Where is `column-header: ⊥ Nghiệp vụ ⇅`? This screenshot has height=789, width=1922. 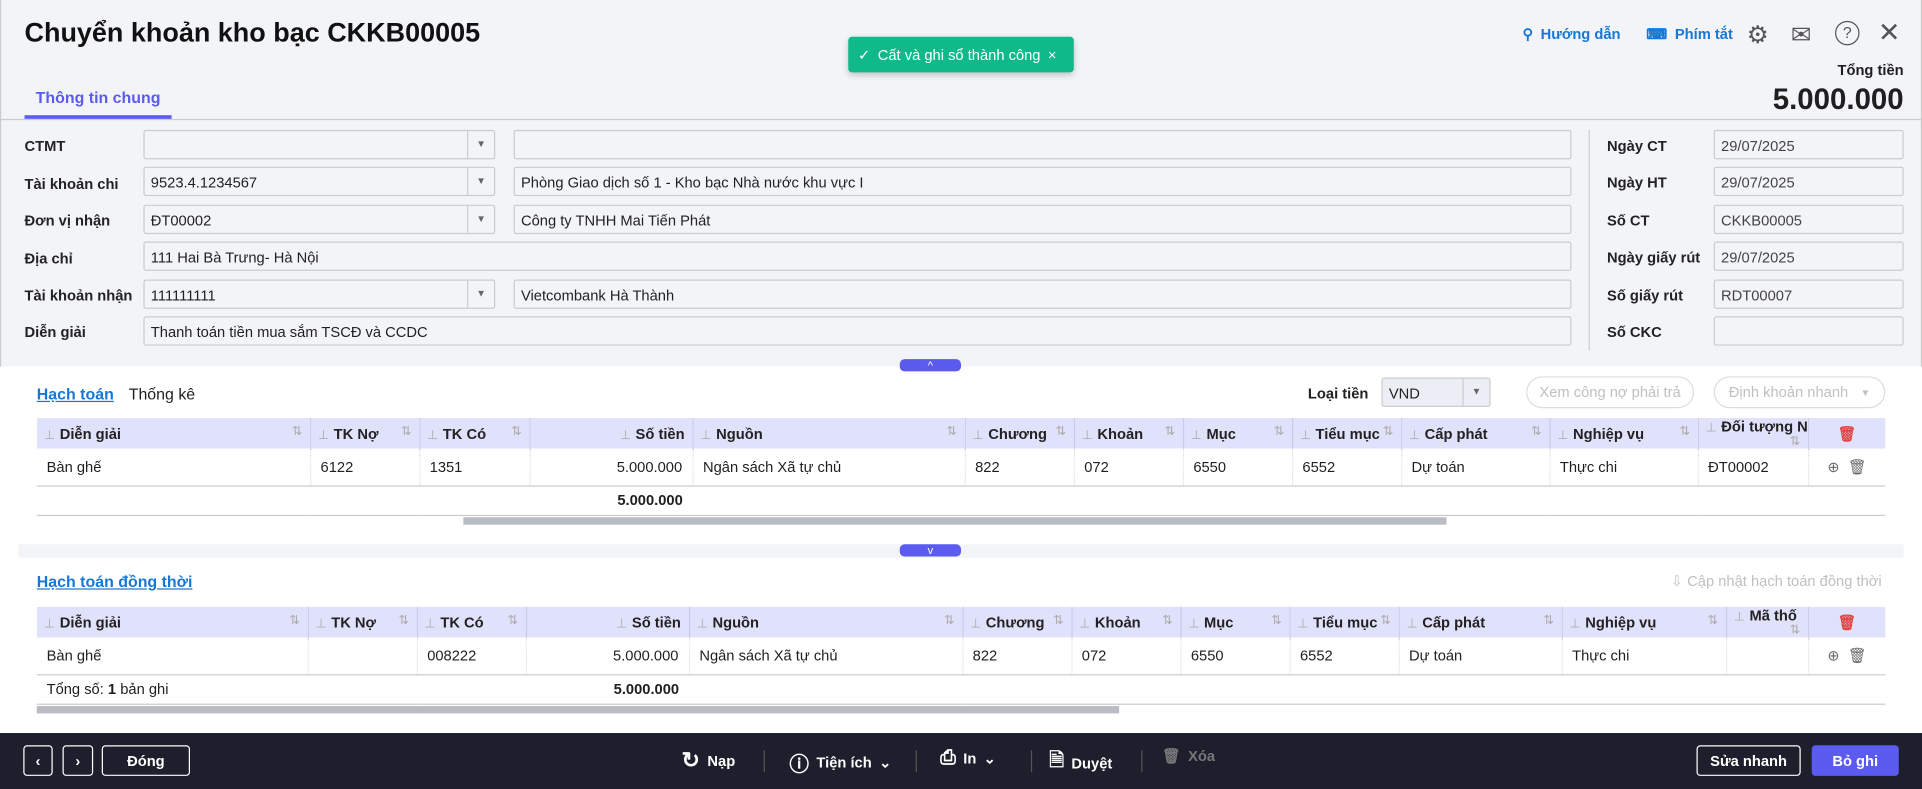
column-header: ⊥ Nghiệp vụ ⇅ is located at coordinates (1624, 433).